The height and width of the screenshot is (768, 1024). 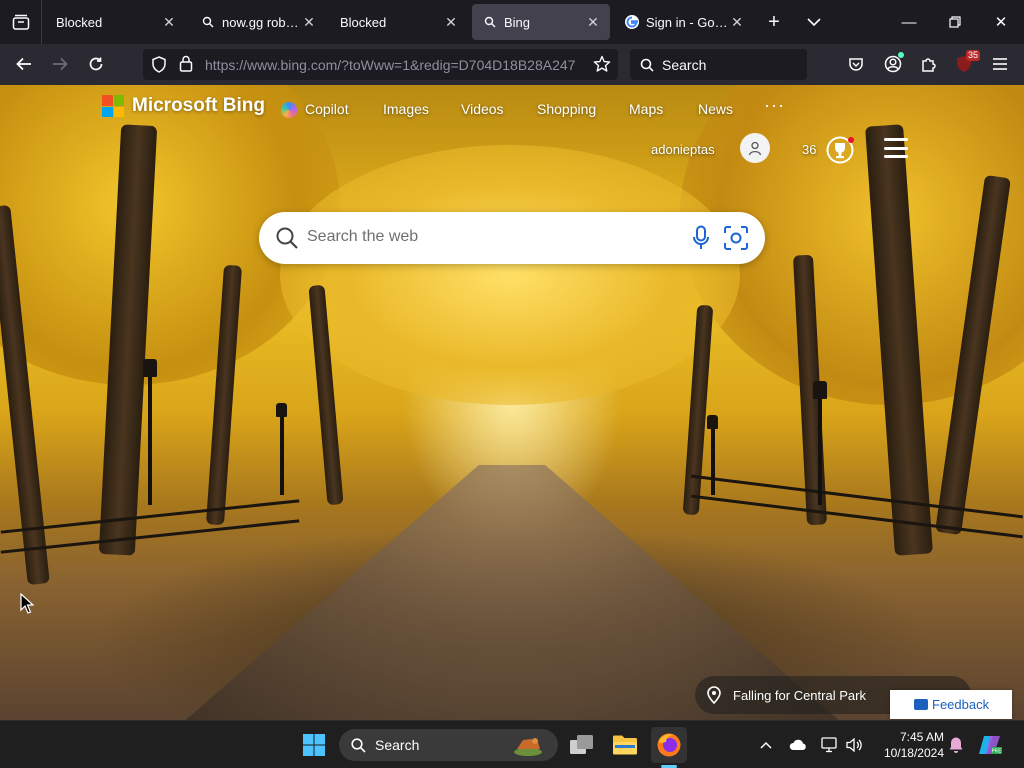 What do you see at coordinates (397, 745) in the screenshot?
I see `taskbar-search-label: Search` at bounding box center [397, 745].